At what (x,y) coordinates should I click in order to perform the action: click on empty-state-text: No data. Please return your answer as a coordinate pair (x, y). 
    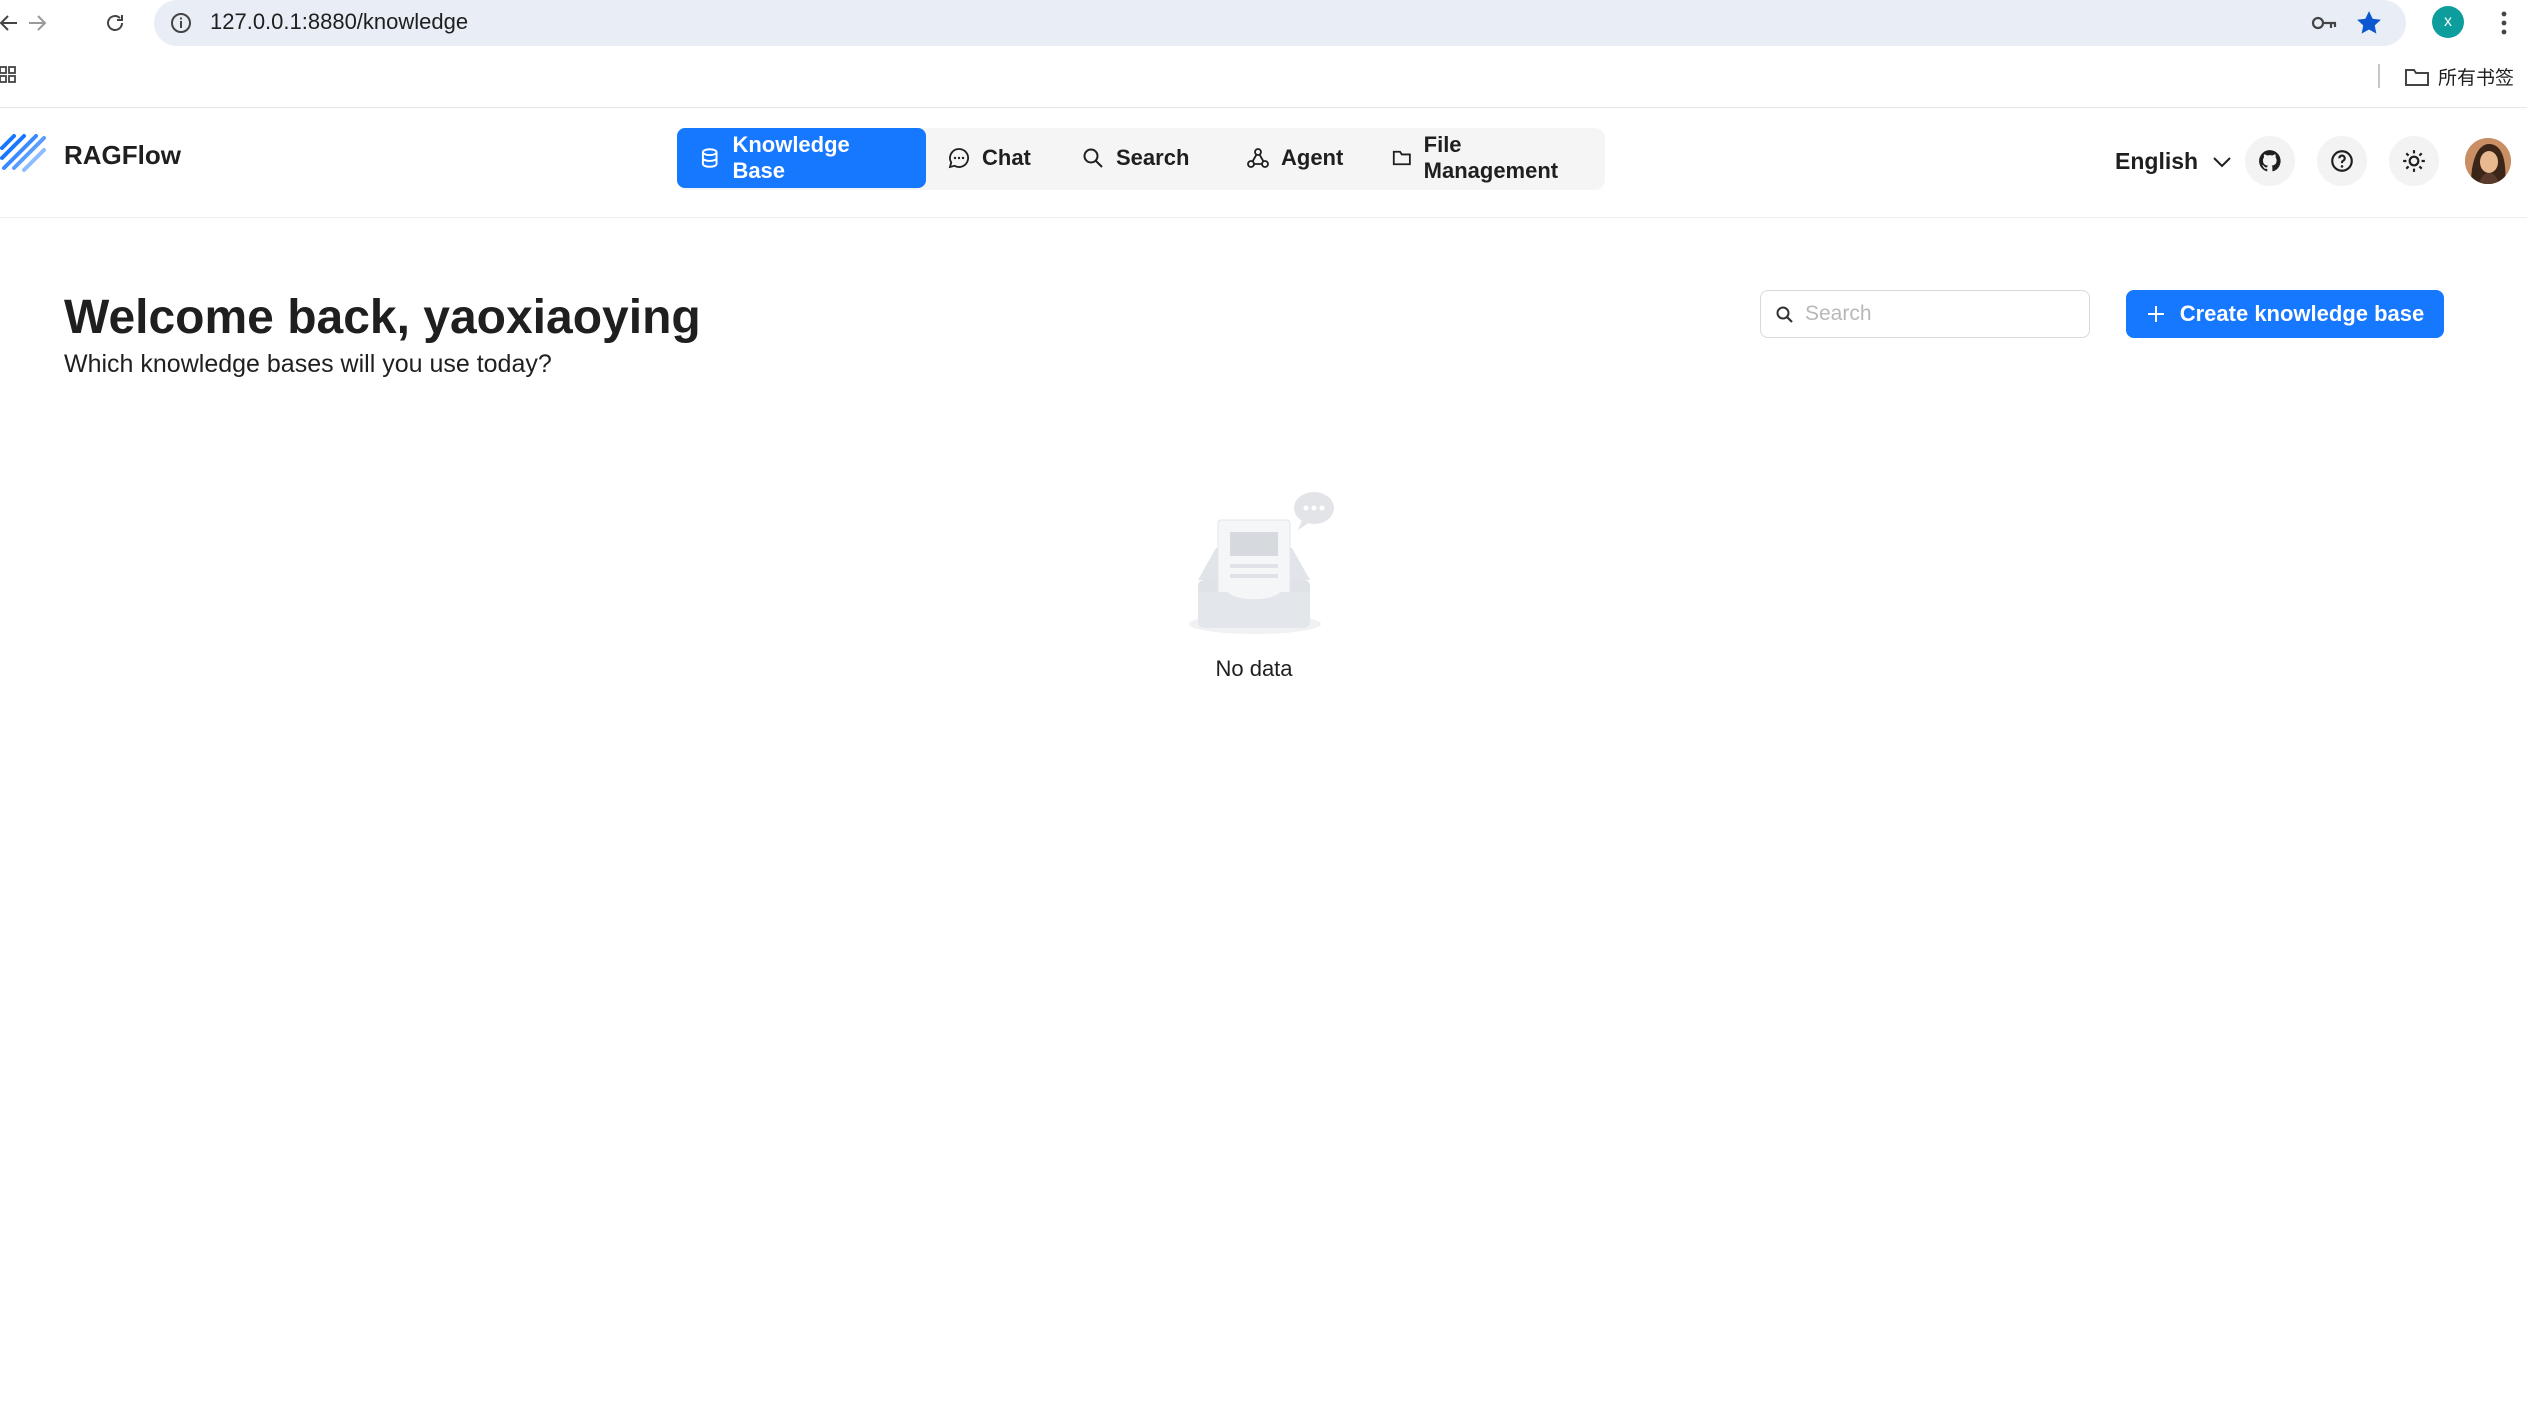
    Looking at the image, I should click on (1254, 668).